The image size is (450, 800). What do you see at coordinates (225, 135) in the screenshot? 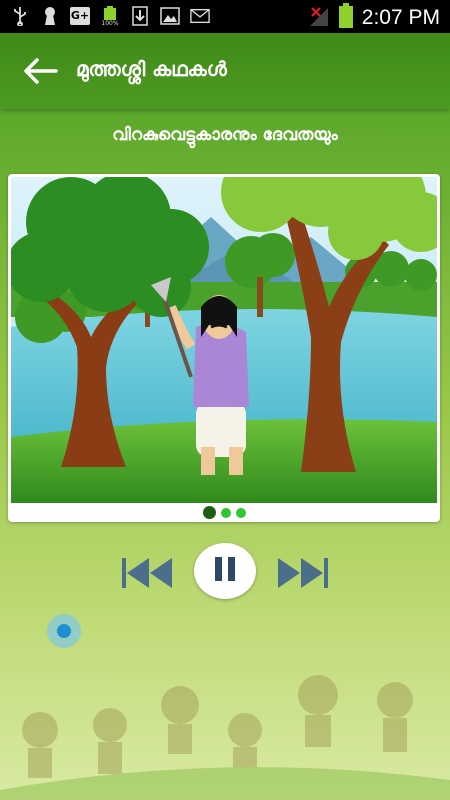
I see `story-title: വിറകുവെട്ടുകാരനും ദേവതയും` at bounding box center [225, 135].